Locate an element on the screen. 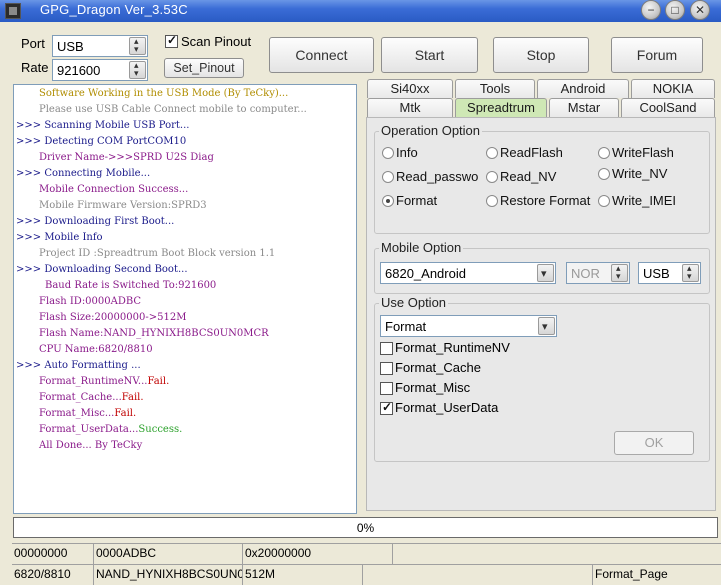  log-line: >>> Detecting COM PortCOM10 is located at coordinates (101, 141).